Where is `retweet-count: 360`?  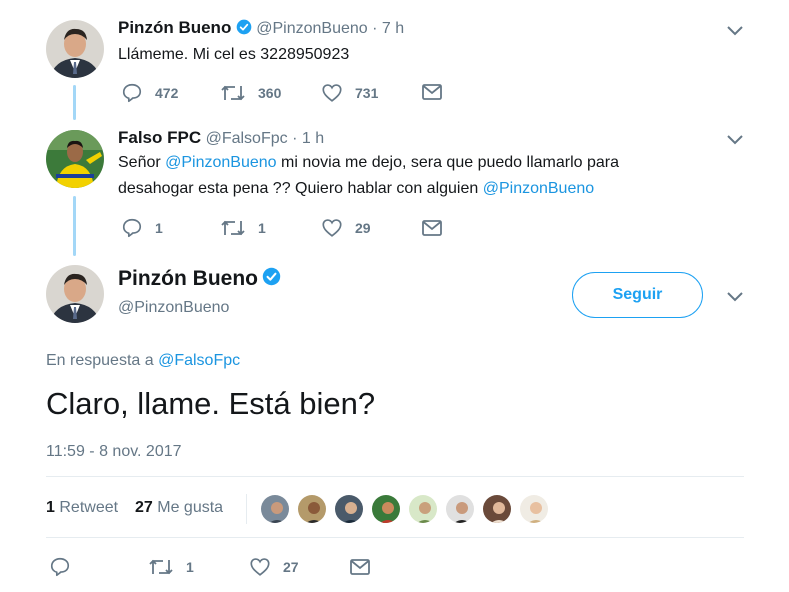 retweet-count: 360 is located at coordinates (270, 93).